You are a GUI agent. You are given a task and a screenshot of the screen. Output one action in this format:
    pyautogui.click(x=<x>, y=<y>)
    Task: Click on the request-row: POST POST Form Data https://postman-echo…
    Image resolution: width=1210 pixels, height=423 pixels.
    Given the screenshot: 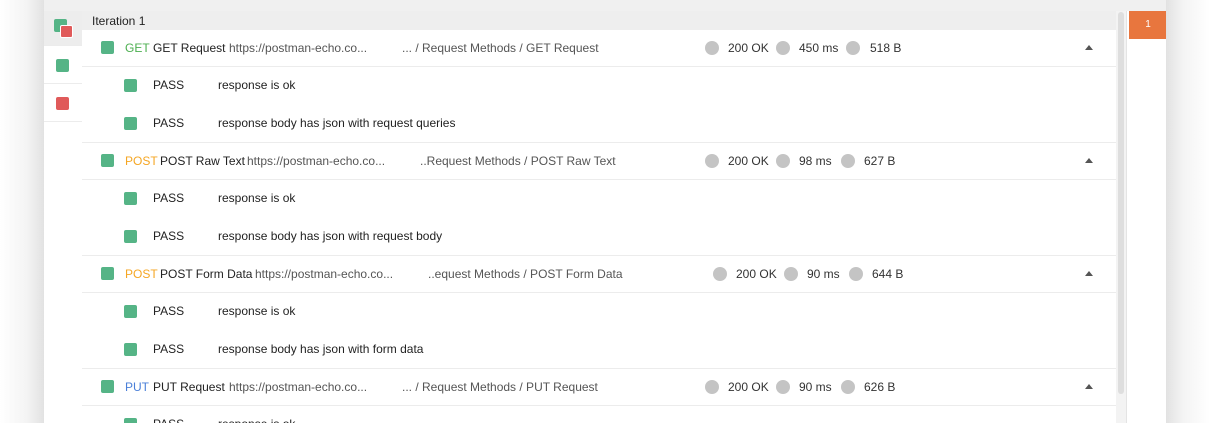 What is the action you would take?
    pyautogui.click(x=599, y=274)
    